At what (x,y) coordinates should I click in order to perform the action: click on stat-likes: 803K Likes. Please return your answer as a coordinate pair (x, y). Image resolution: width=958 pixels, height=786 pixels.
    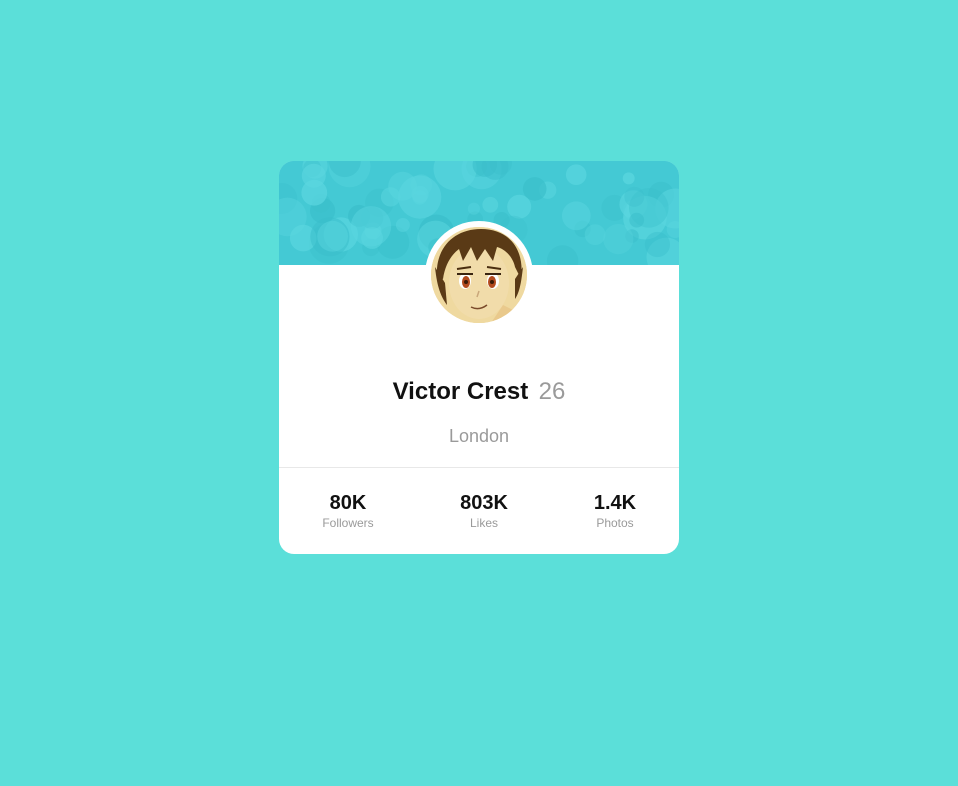
    Looking at the image, I should click on (484, 511).